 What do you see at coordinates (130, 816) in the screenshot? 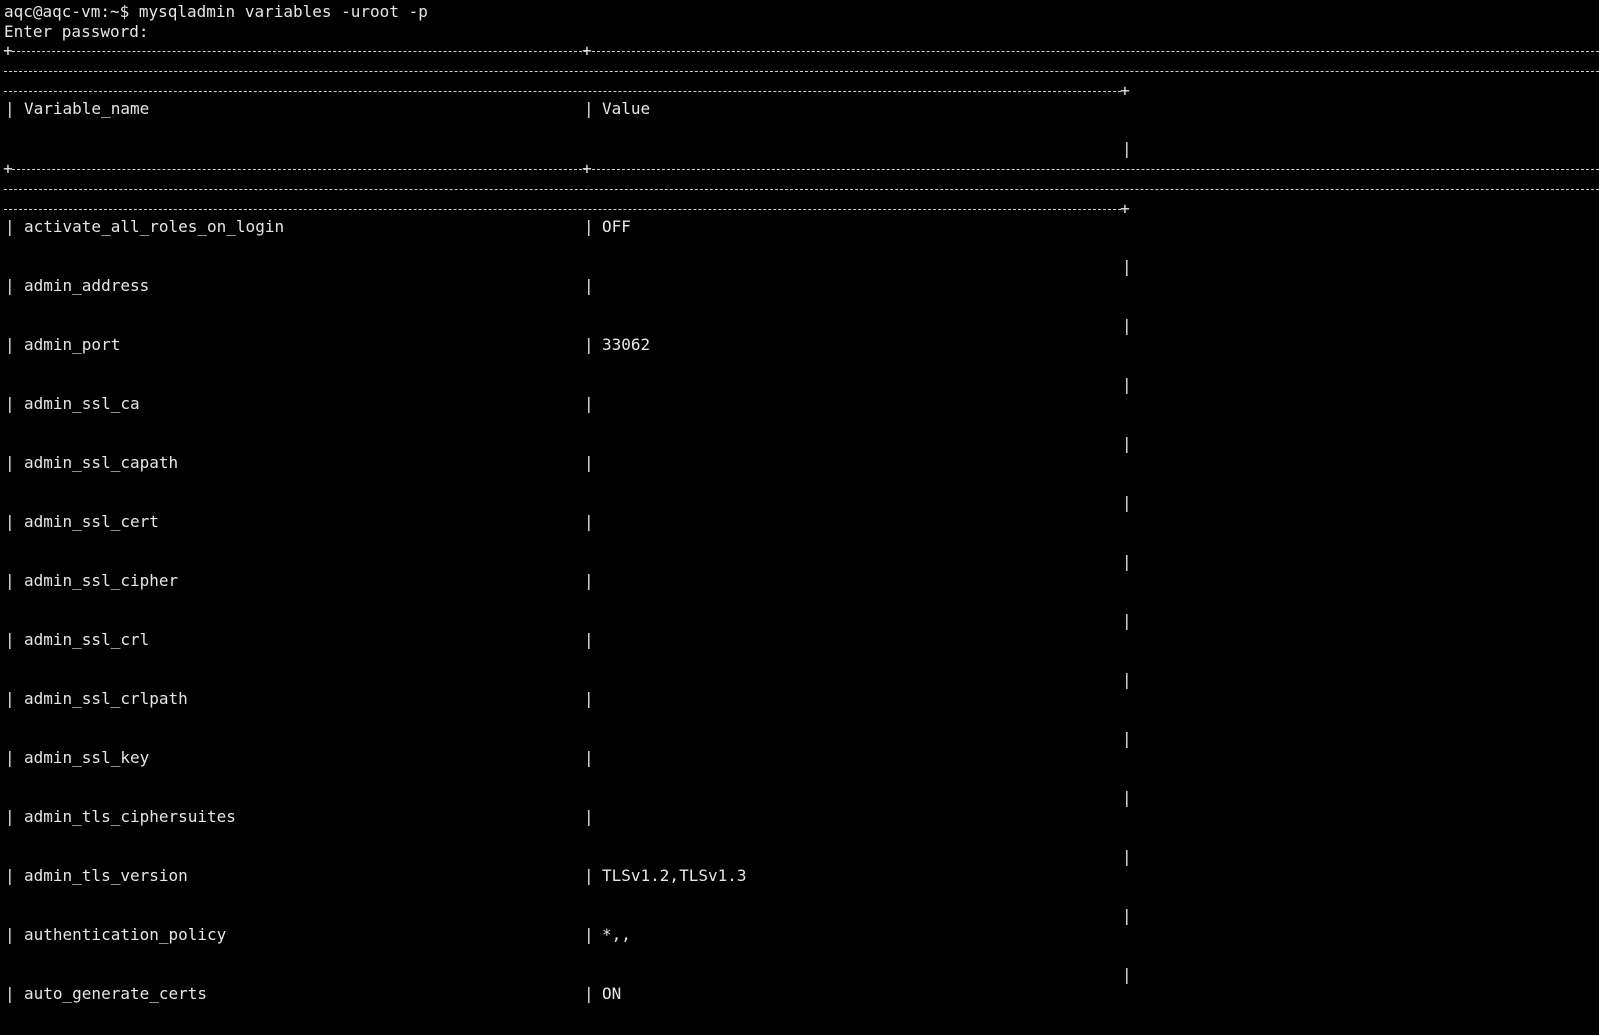
I see `variable-name-cell: admin_tls_ciphersuites` at bounding box center [130, 816].